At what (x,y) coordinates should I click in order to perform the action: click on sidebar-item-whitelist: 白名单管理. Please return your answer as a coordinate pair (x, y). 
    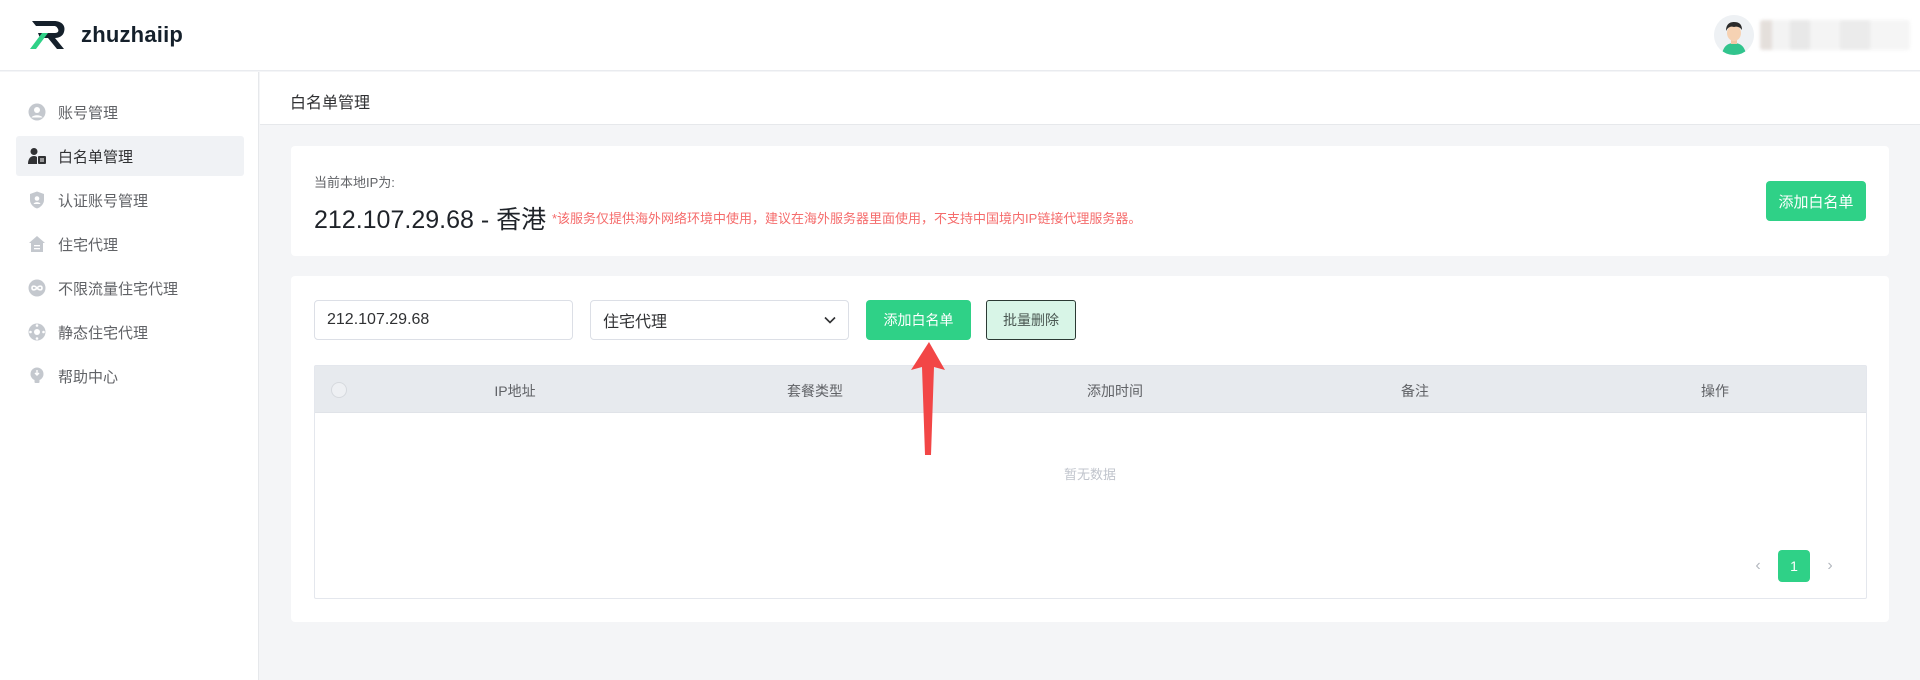
    Looking at the image, I should click on (130, 156).